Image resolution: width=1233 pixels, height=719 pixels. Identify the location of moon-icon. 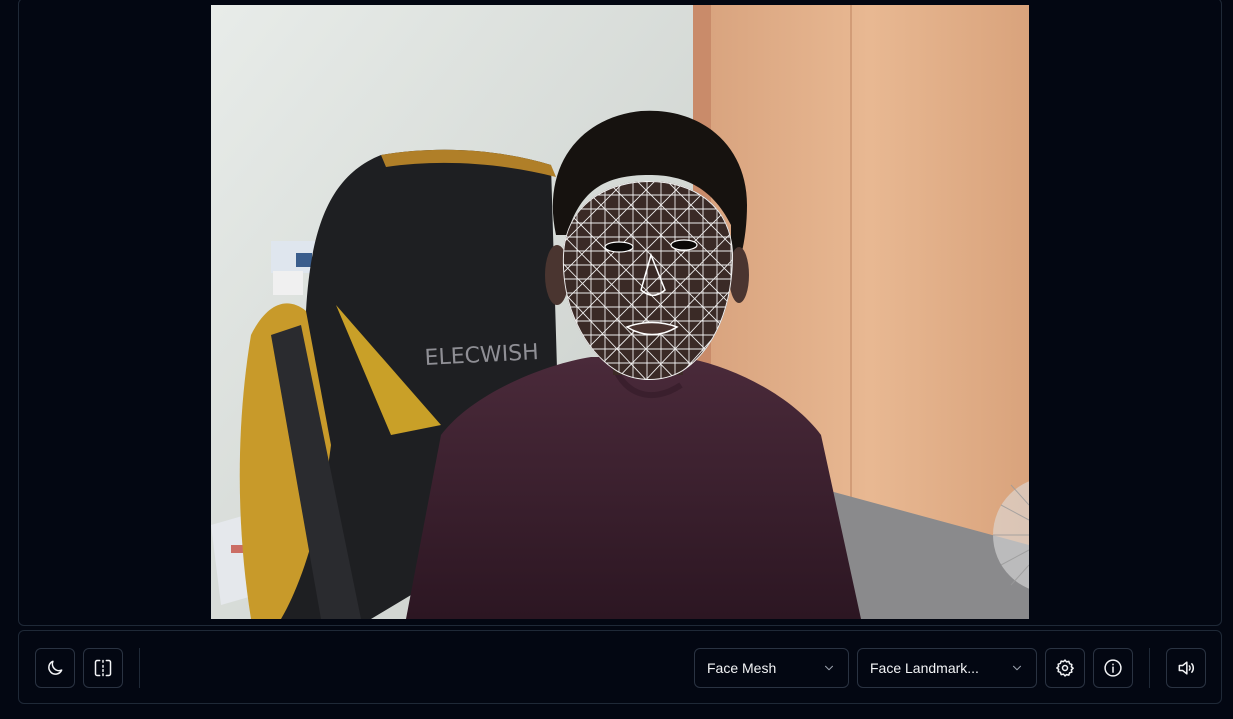
(55, 667).